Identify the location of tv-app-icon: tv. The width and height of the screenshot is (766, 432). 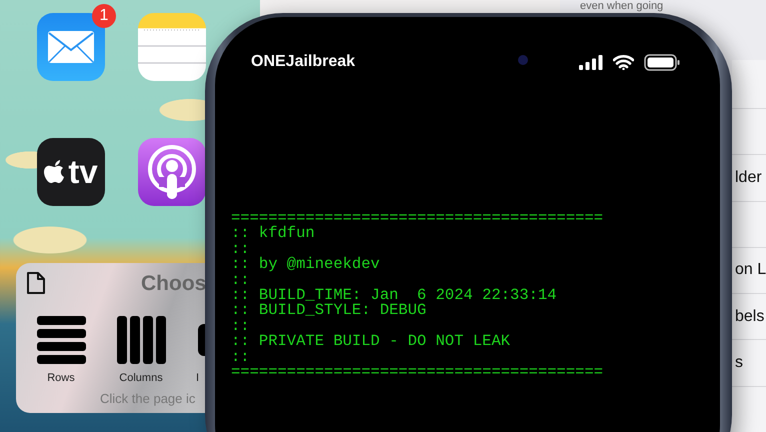
(71, 172).